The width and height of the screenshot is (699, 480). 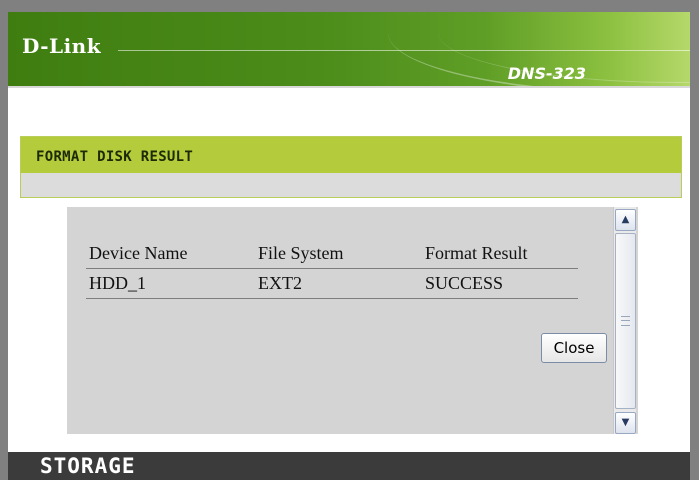 What do you see at coordinates (625, 423) in the screenshot?
I see `scroll-down-icon: ▼` at bounding box center [625, 423].